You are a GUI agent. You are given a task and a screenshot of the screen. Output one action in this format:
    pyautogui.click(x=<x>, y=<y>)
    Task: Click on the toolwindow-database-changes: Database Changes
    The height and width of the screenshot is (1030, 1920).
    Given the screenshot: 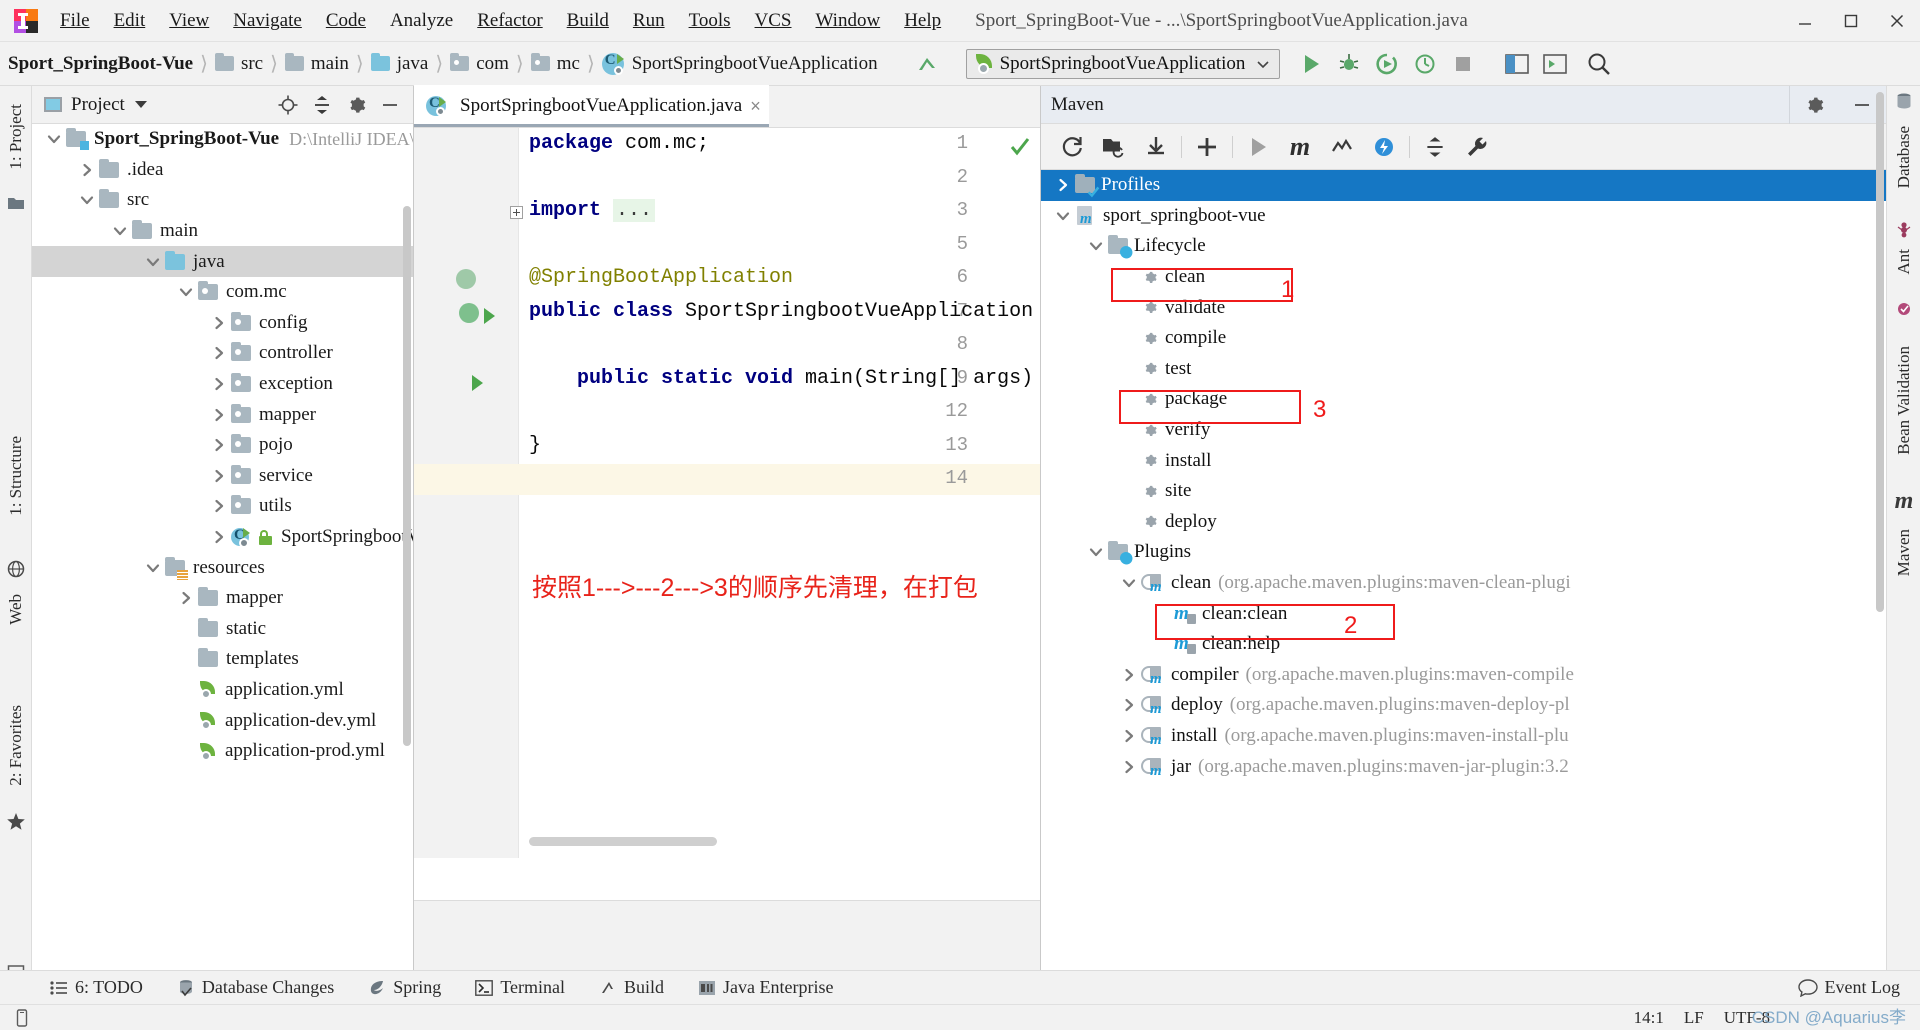 What is the action you would take?
    pyautogui.click(x=255, y=987)
    